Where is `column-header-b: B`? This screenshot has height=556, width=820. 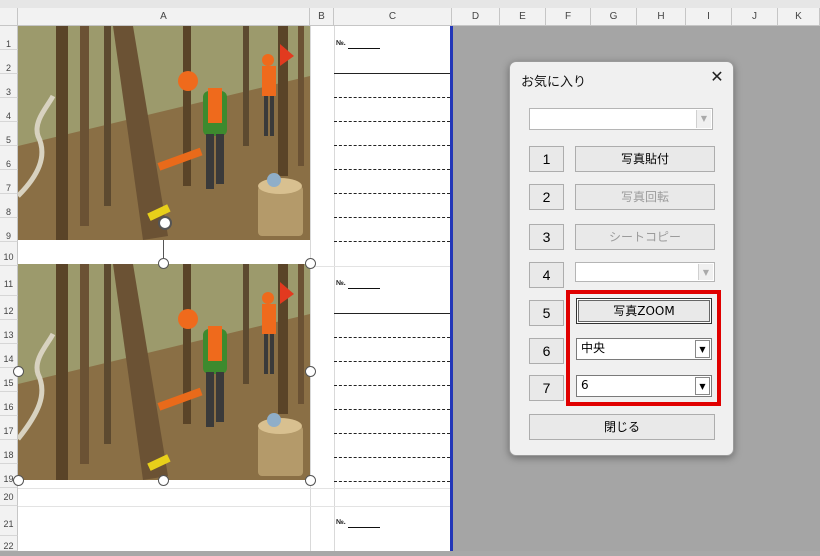 column-header-b: B is located at coordinates (322, 17).